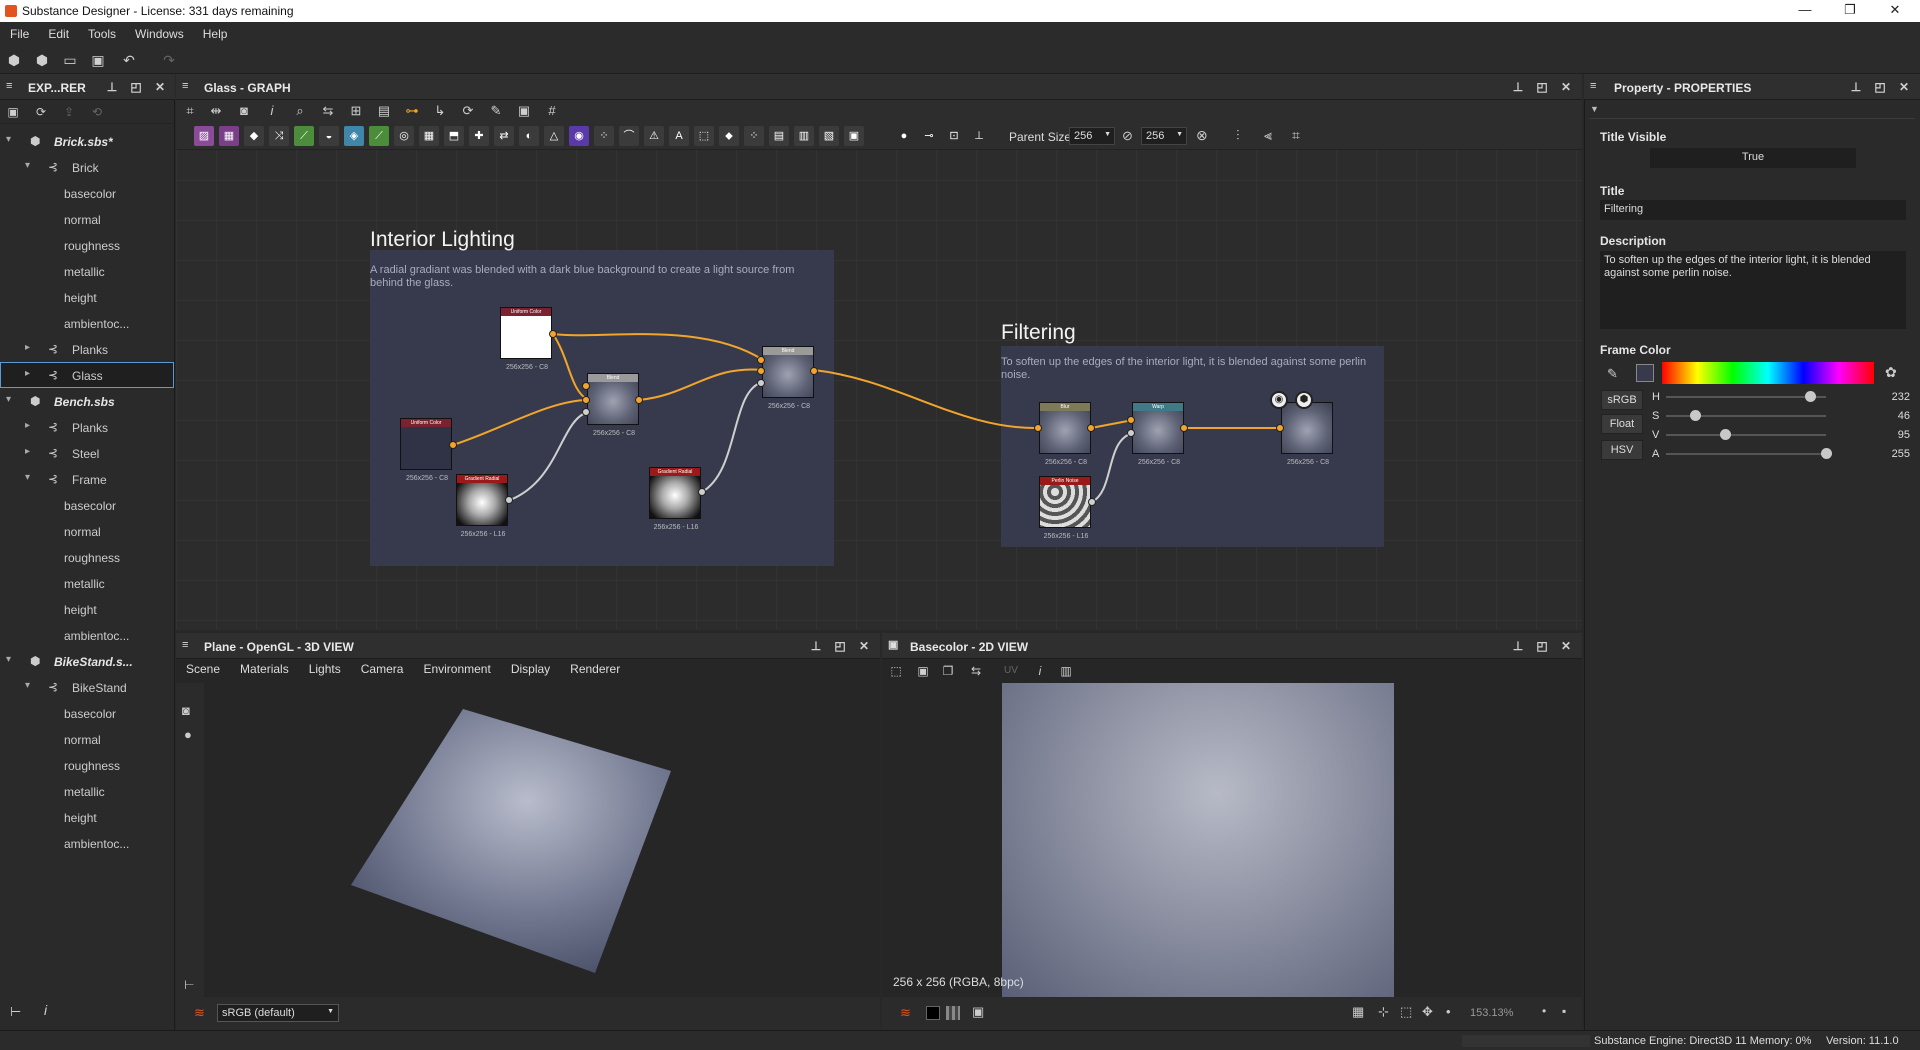  Describe the element at coordinates (189, 985) in the screenshot. I see `scene-tree-icon: ⊢` at that location.